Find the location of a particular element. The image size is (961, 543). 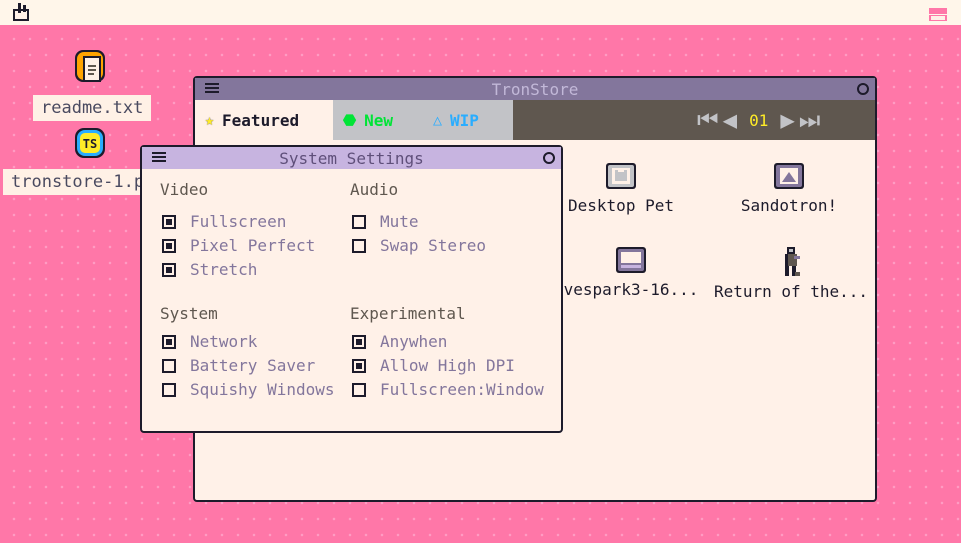

option-fullscreen: Fullscreen is located at coordinates (224, 221).